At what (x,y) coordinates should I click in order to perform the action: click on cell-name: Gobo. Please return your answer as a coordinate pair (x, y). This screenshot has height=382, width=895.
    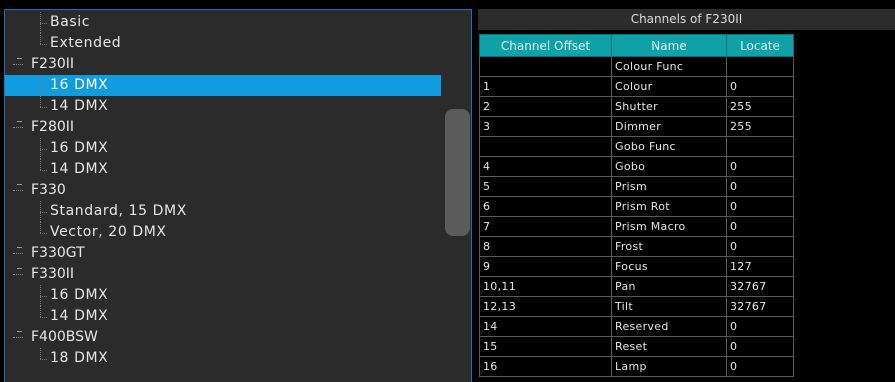
    Looking at the image, I should click on (669, 166).